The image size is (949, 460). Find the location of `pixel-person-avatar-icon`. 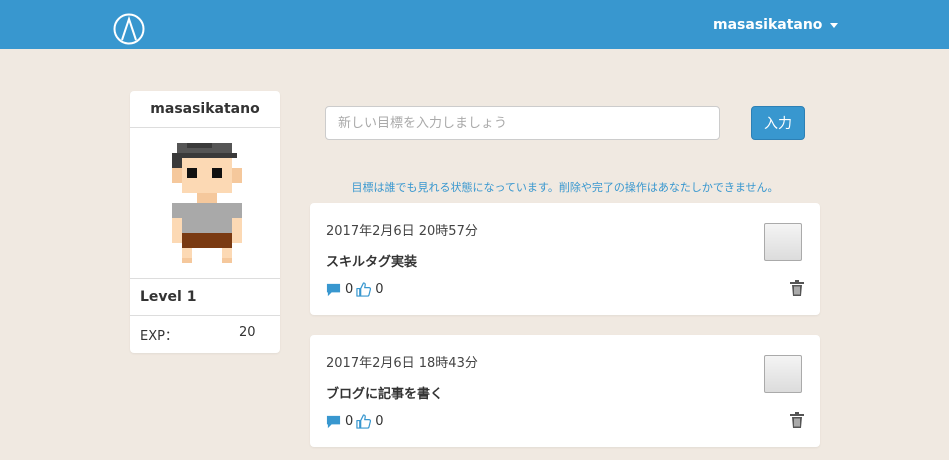

pixel-person-avatar-icon is located at coordinates (207, 203).